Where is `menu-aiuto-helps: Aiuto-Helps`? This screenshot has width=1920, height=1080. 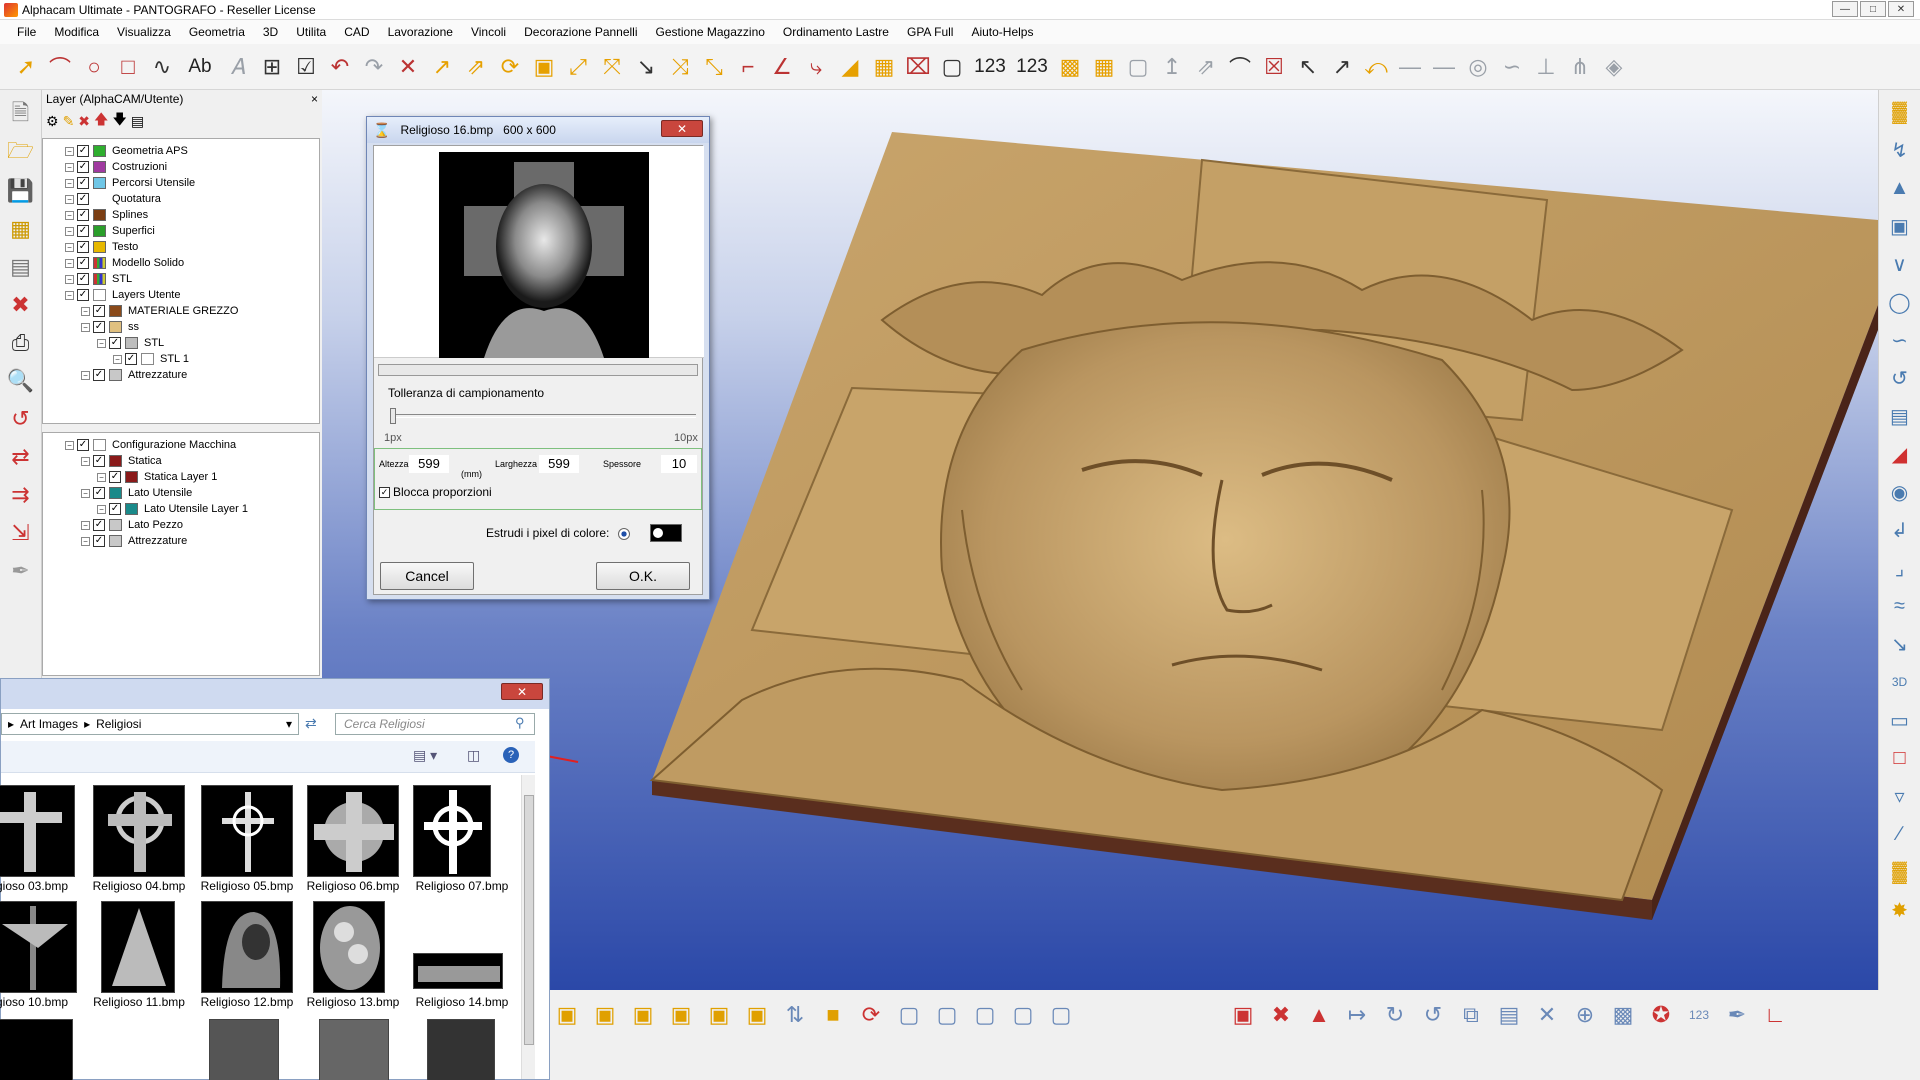
menu-aiuto-helps: Aiuto-Helps is located at coordinates (1002, 32).